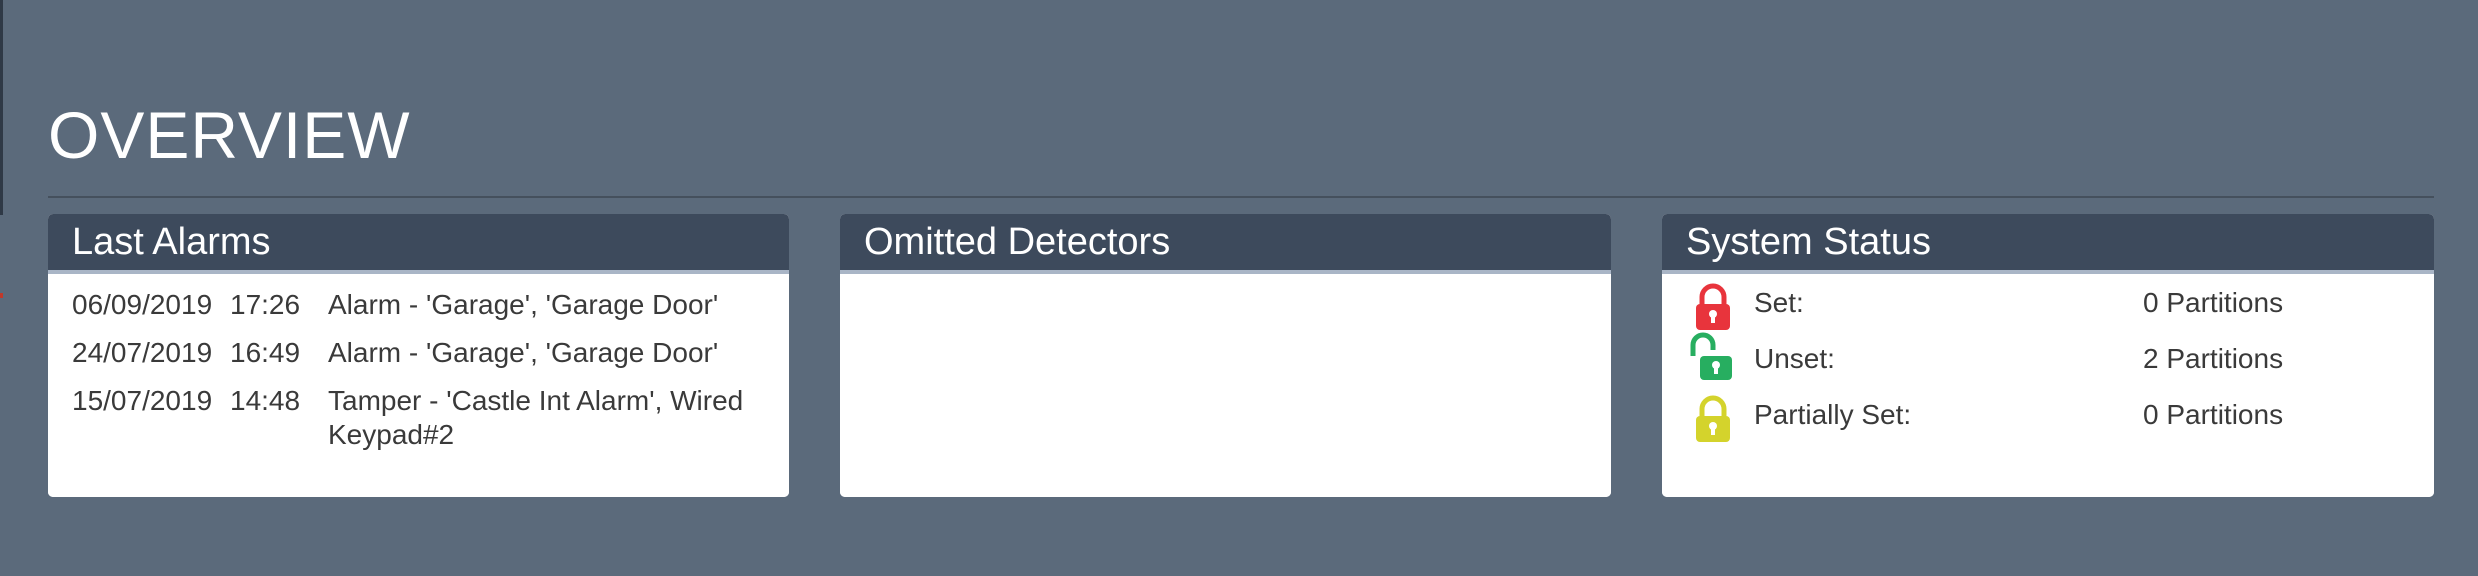 Image resolution: width=2478 pixels, height=576 pixels. Describe the element at coordinates (229, 135) in the screenshot. I see `page-title: OVERVIEW` at that location.